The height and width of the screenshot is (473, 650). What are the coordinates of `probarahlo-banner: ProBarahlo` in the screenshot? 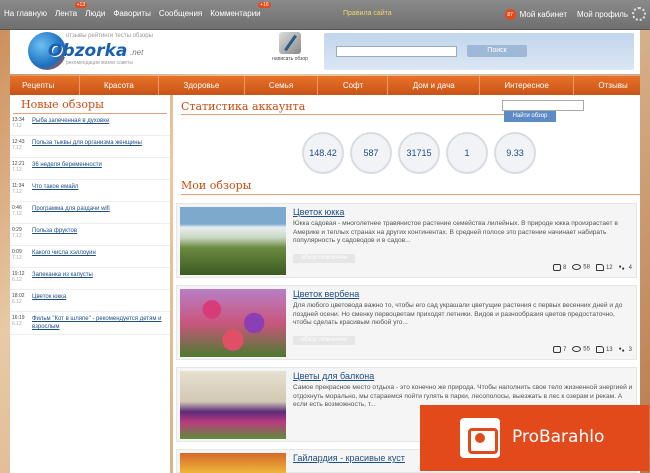 It's located at (534, 438).